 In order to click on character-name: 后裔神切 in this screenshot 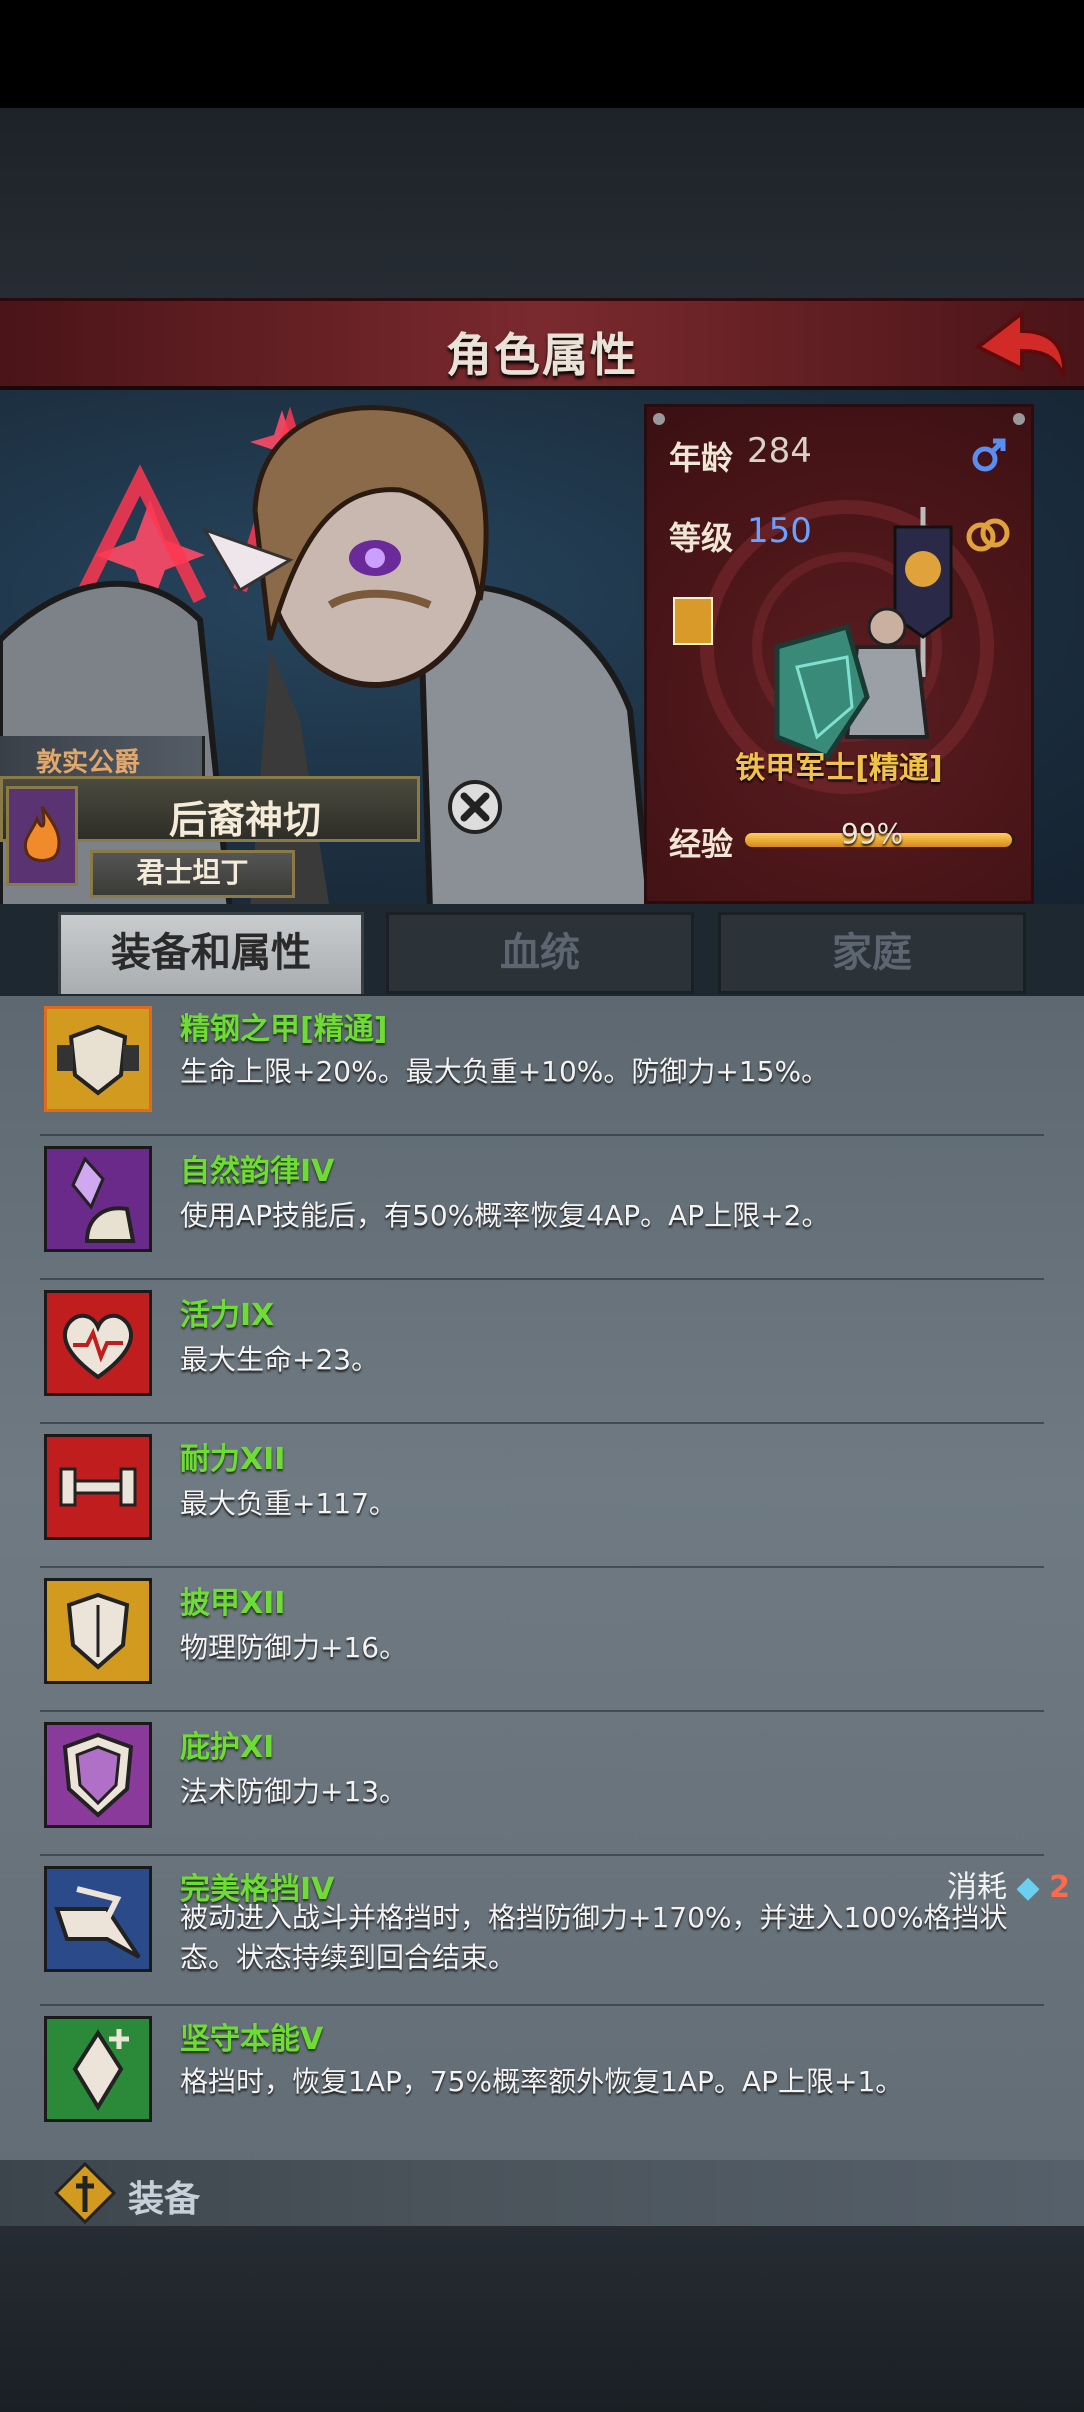, I will do `click(245, 820)`.